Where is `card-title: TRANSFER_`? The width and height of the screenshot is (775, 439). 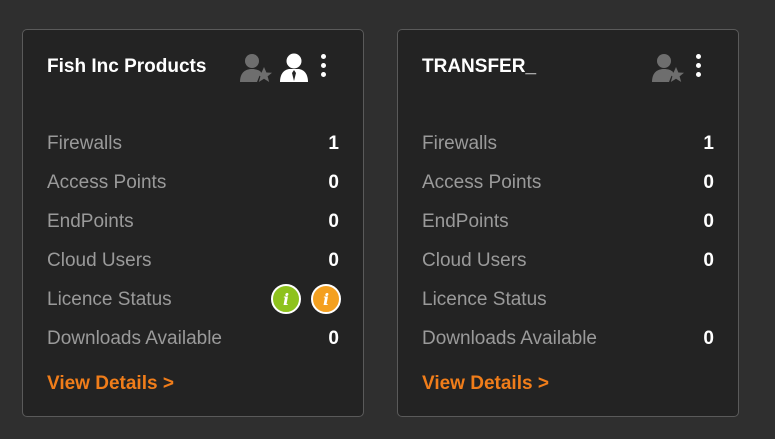
card-title: TRANSFER_ is located at coordinates (479, 66).